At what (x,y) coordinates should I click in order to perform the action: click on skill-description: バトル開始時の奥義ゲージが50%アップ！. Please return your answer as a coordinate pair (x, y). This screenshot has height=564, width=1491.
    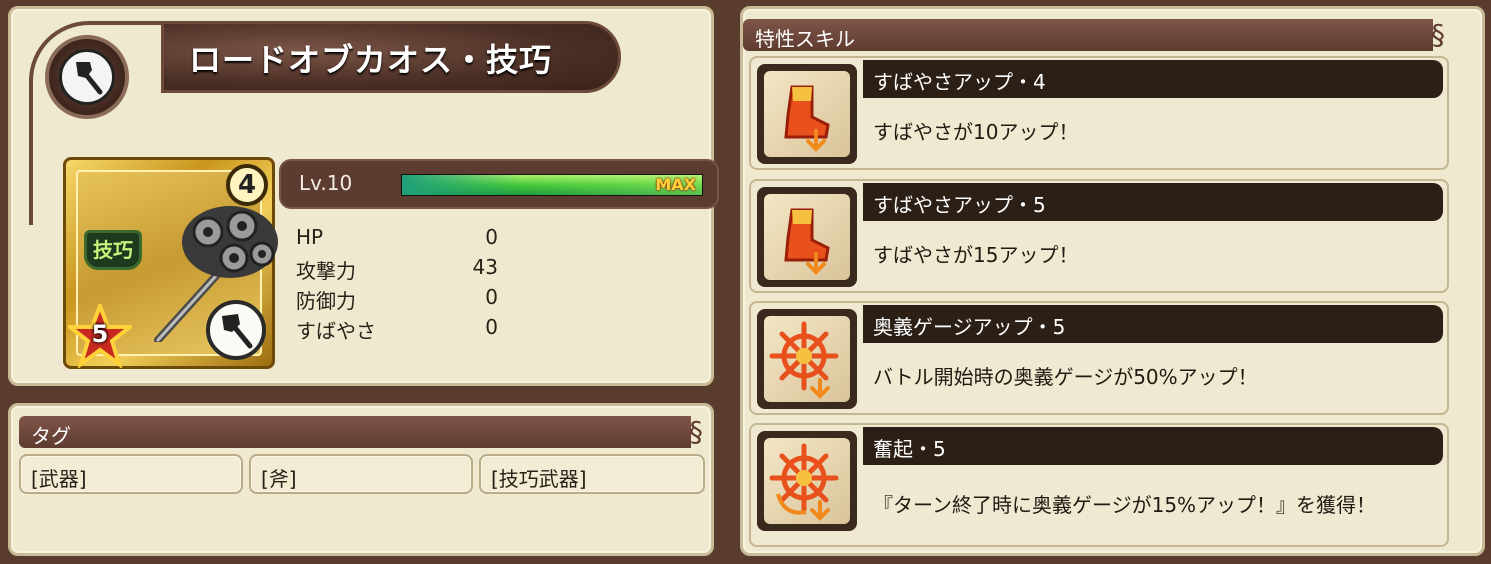
    Looking at the image, I should click on (1065, 377).